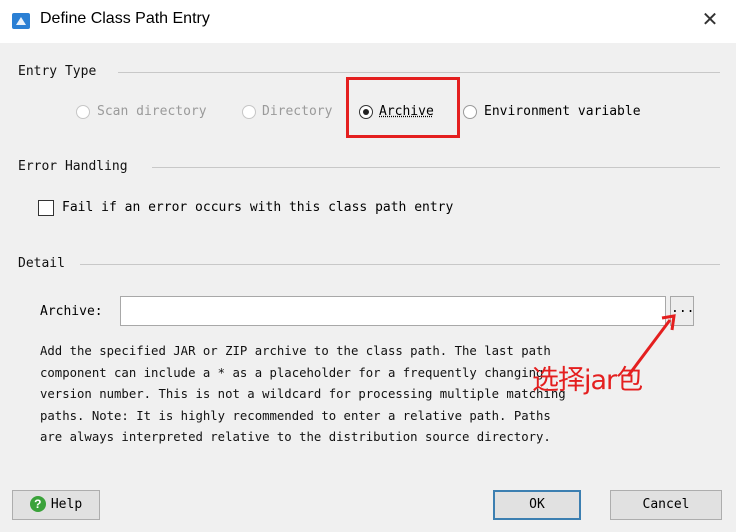  I want to click on directory-radio, so click(249, 112).